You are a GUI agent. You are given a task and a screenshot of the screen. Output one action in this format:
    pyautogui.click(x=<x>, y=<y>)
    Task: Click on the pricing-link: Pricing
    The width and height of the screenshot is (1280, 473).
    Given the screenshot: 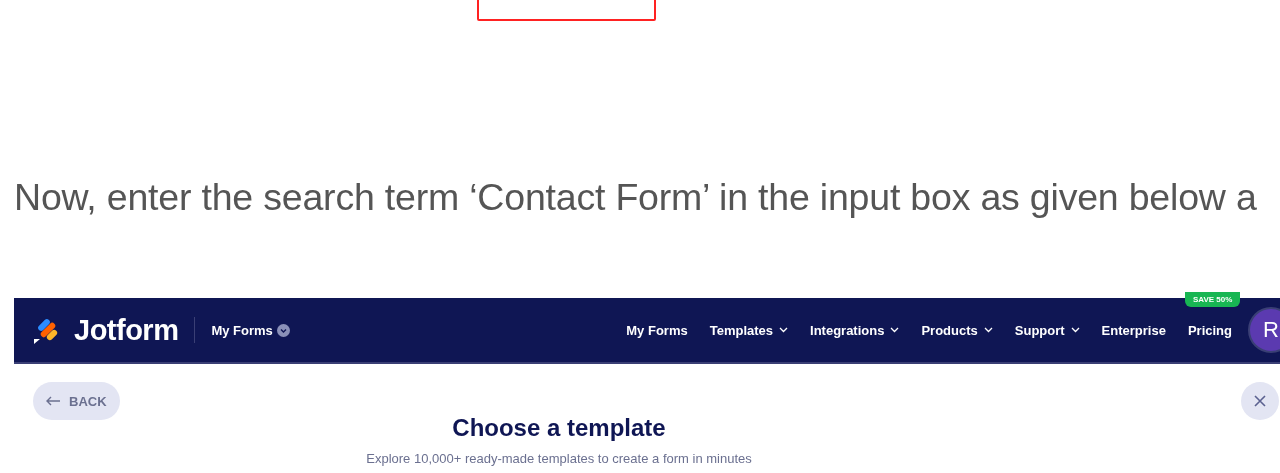 What is the action you would take?
    pyautogui.click(x=1209, y=330)
    